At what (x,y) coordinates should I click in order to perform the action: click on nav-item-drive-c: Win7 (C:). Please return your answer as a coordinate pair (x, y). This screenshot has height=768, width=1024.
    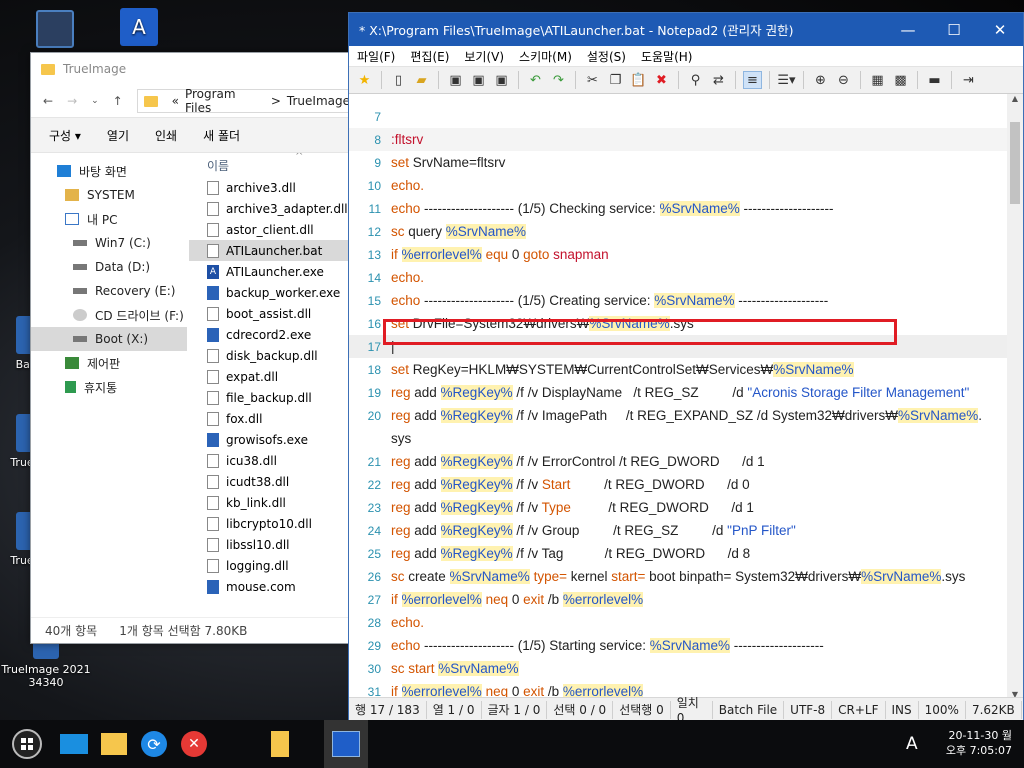
    Looking at the image, I should click on (109, 243).